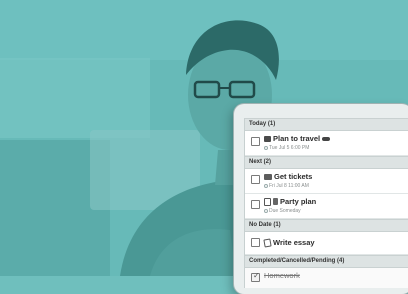  I want to click on task-item: ✓ Homework, so click(326, 278).